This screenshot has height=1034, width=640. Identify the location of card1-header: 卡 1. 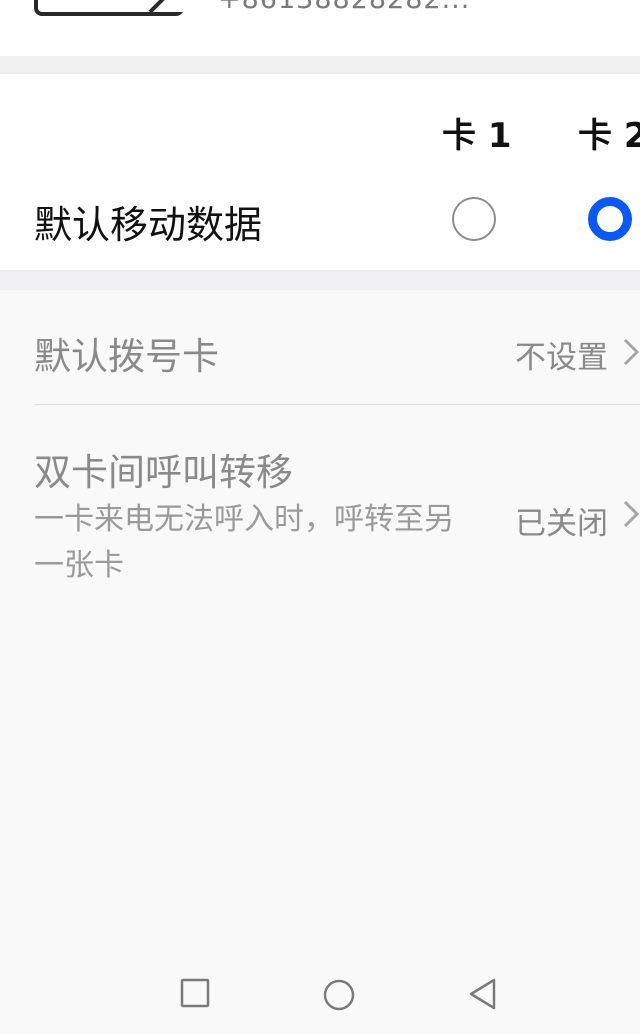
(477, 136).